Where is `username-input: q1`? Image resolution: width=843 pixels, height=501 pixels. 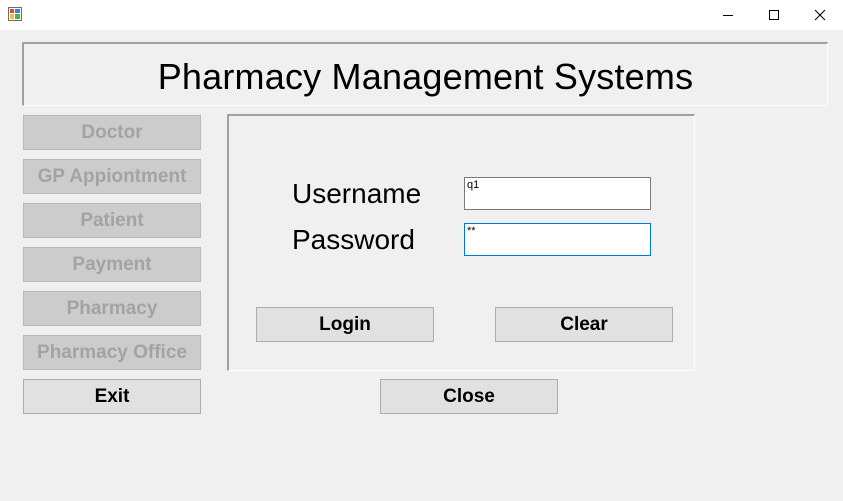
username-input: q1 is located at coordinates (557, 193).